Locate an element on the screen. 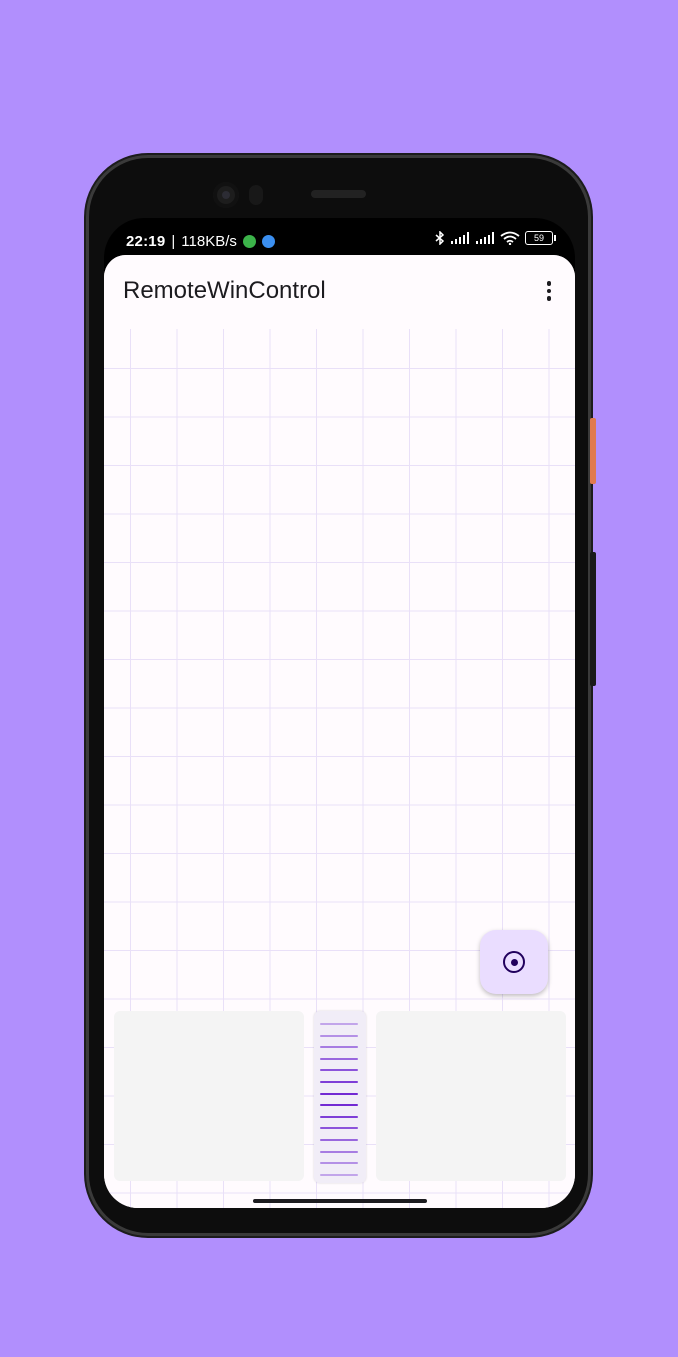 This screenshot has height=1357, width=678. power-button is located at coordinates (593, 451).